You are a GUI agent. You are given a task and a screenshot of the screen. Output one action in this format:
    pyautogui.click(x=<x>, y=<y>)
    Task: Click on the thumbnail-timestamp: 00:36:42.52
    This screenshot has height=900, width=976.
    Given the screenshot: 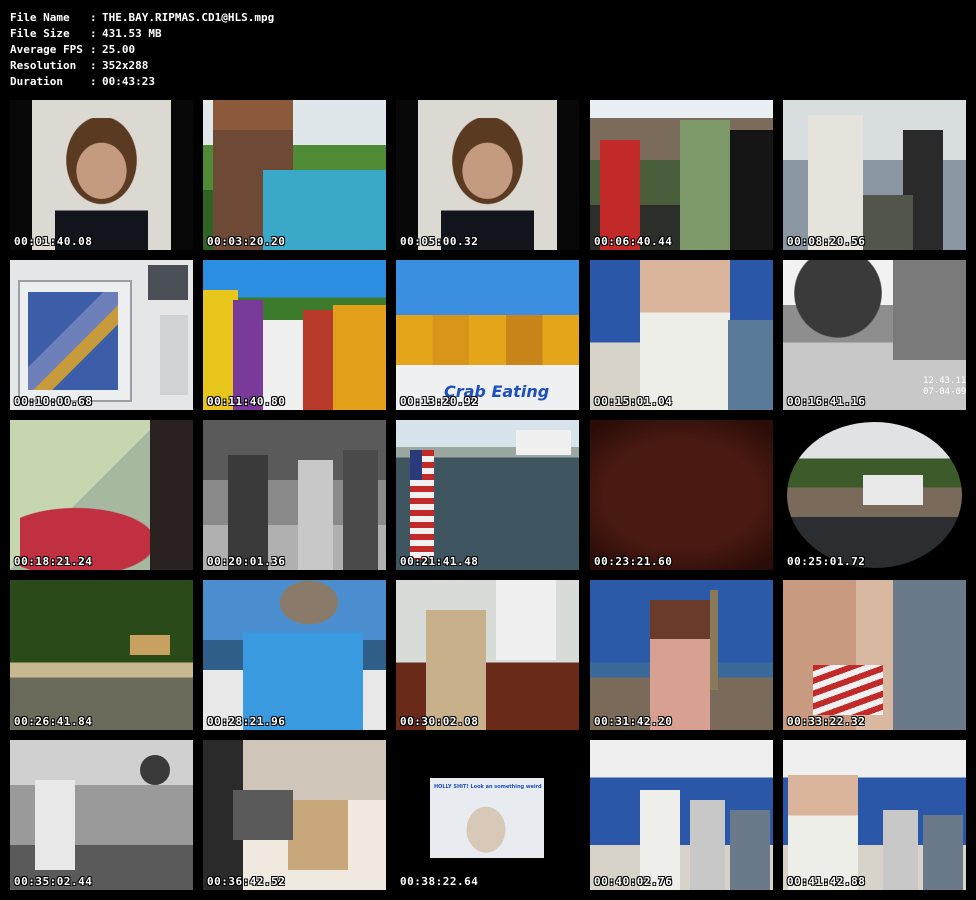 What is the action you would take?
    pyautogui.click(x=246, y=881)
    